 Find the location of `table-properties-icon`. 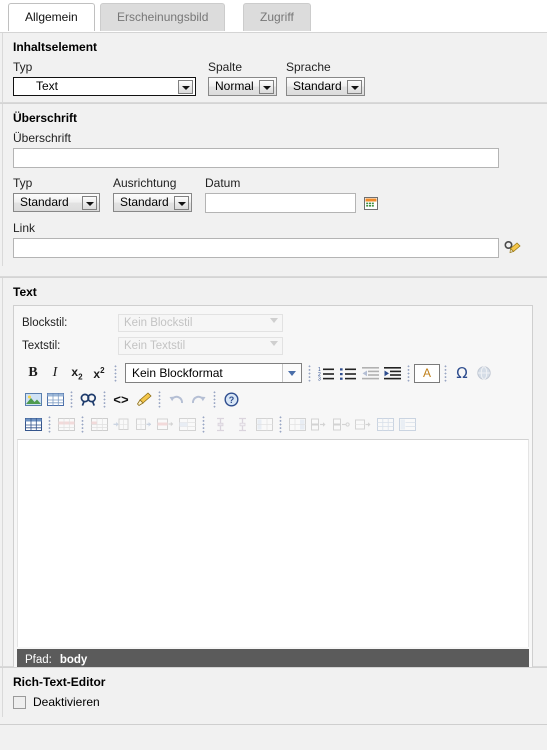

table-properties-icon is located at coordinates (33, 424).